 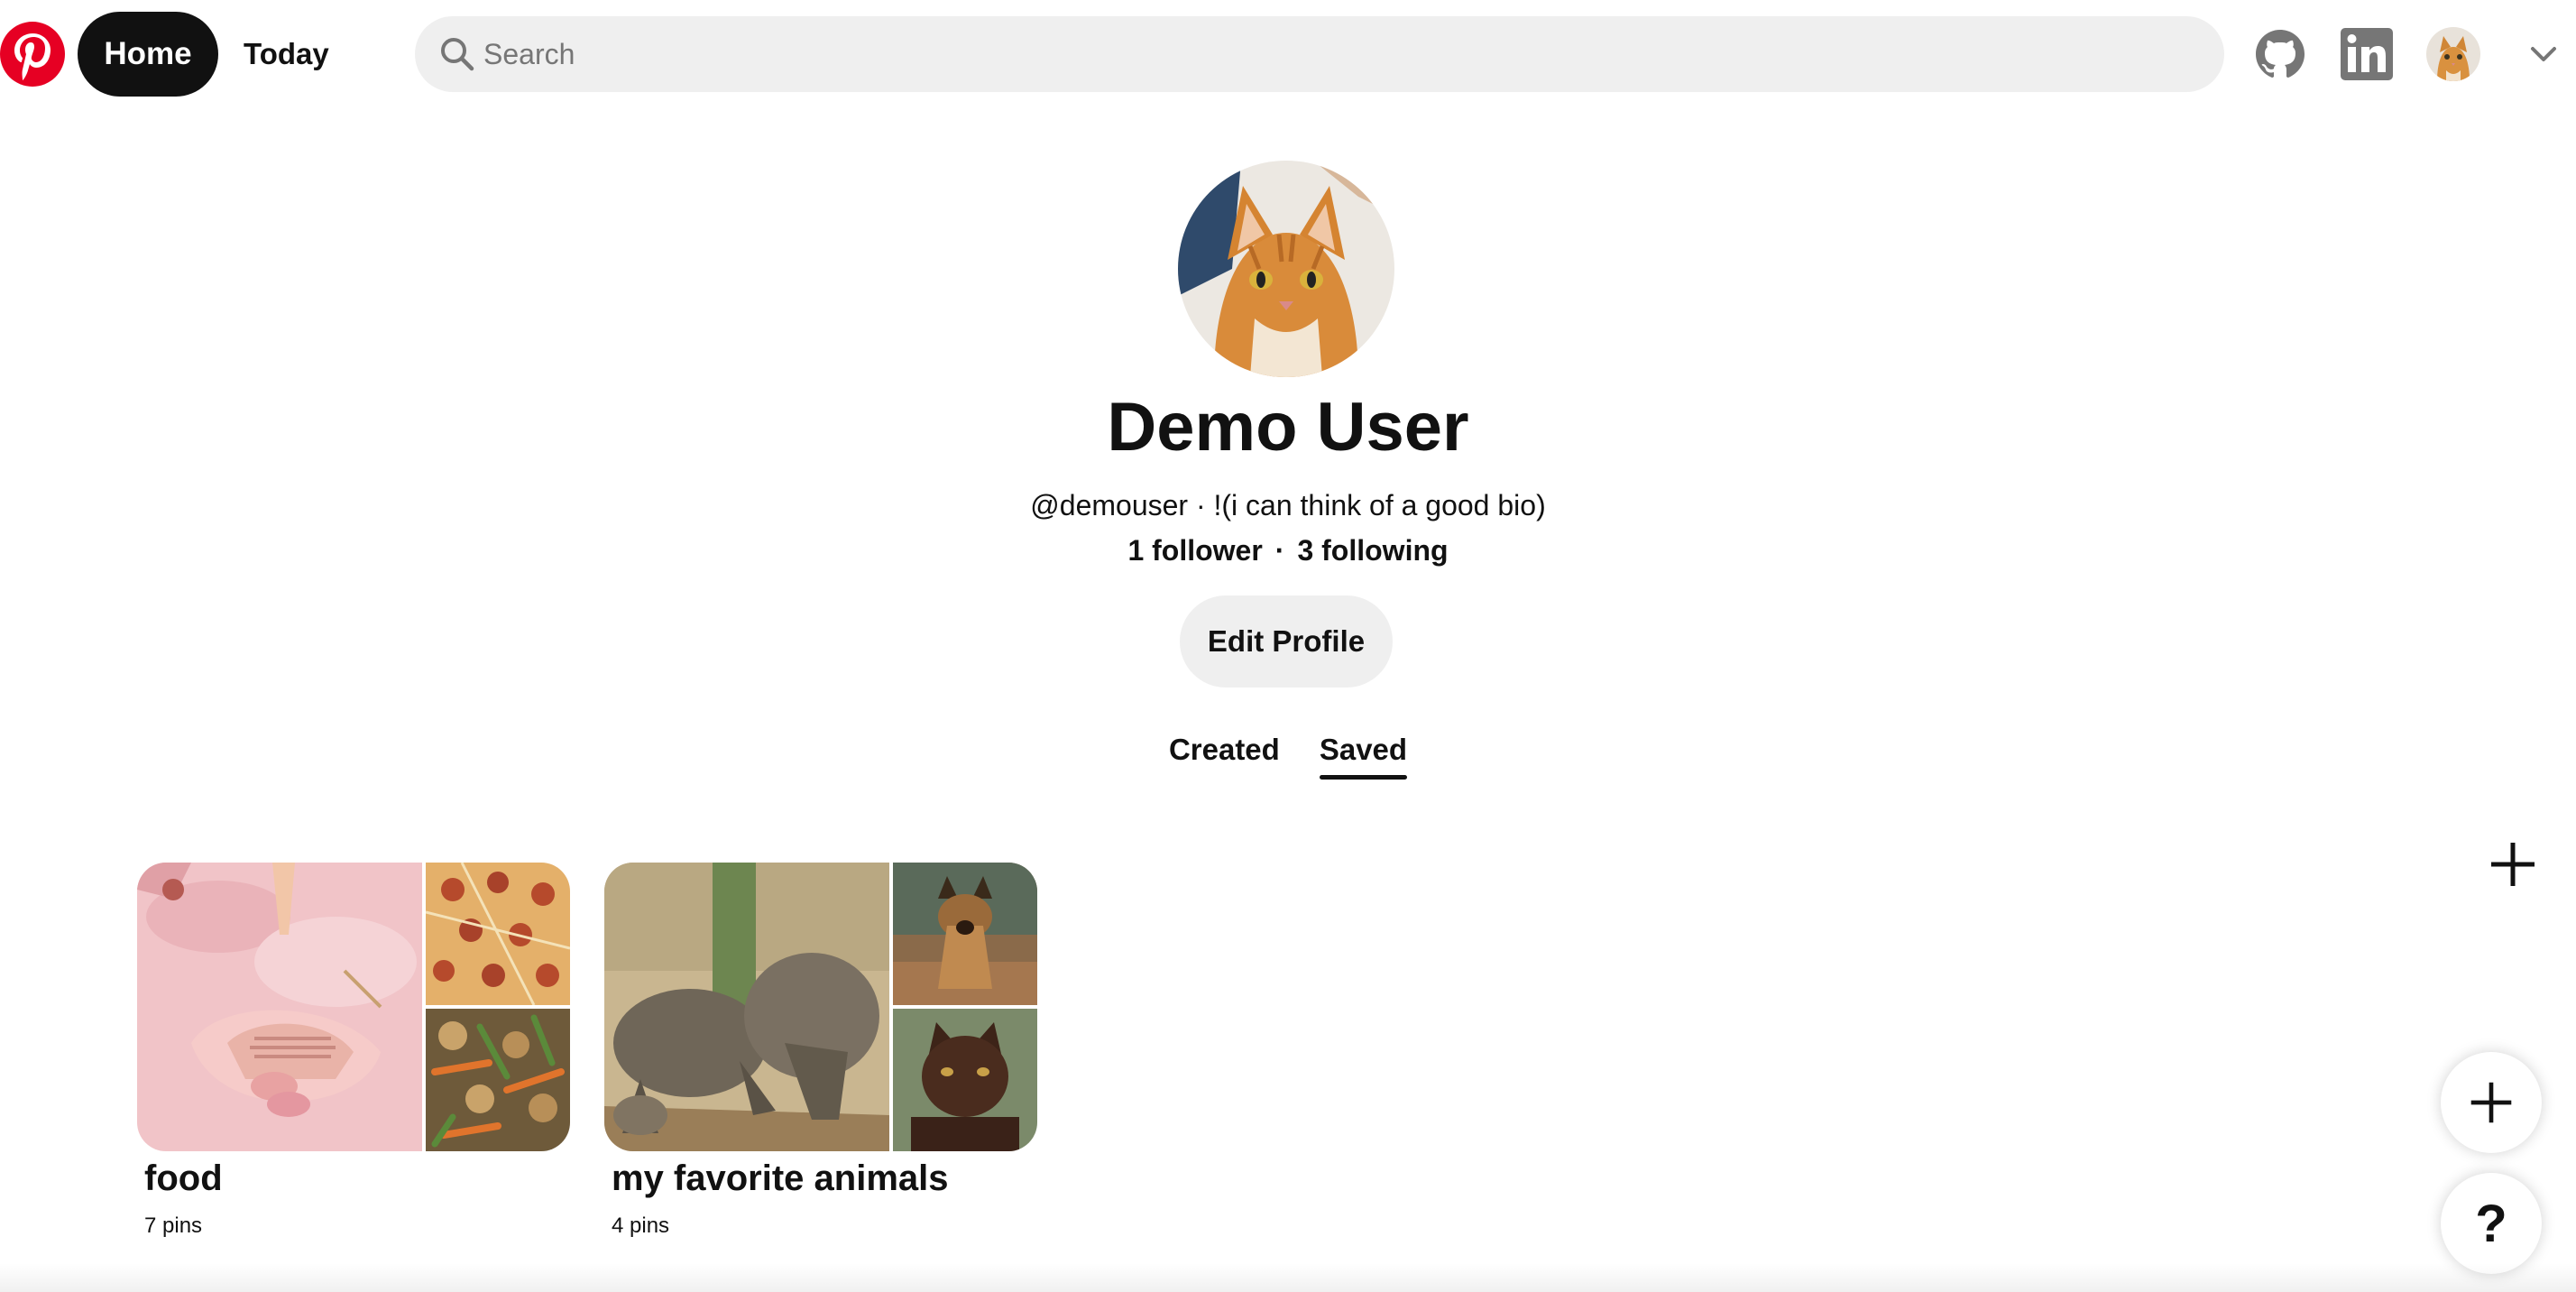 I want to click on profile-tabs: Created Saved, so click(x=1288, y=756).